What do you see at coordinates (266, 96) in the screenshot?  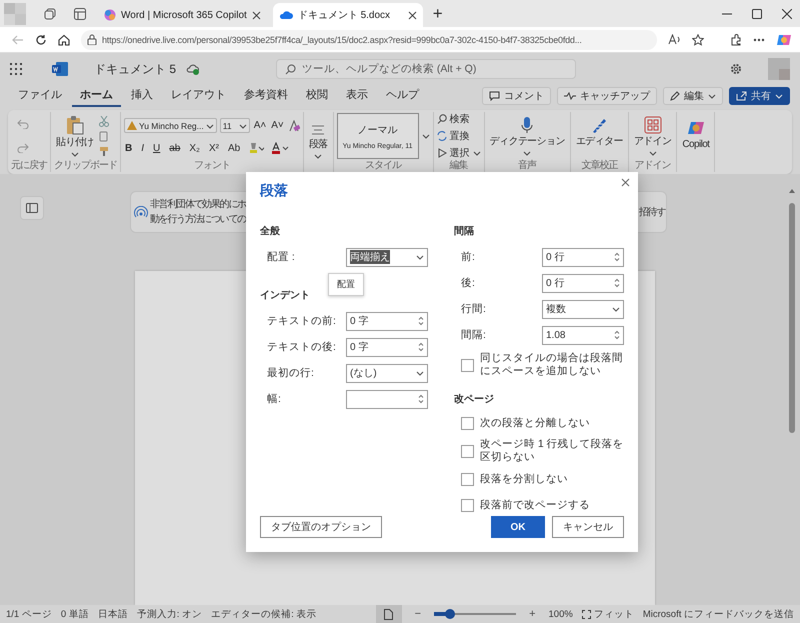 I see `menu-tab: 参考資料` at bounding box center [266, 96].